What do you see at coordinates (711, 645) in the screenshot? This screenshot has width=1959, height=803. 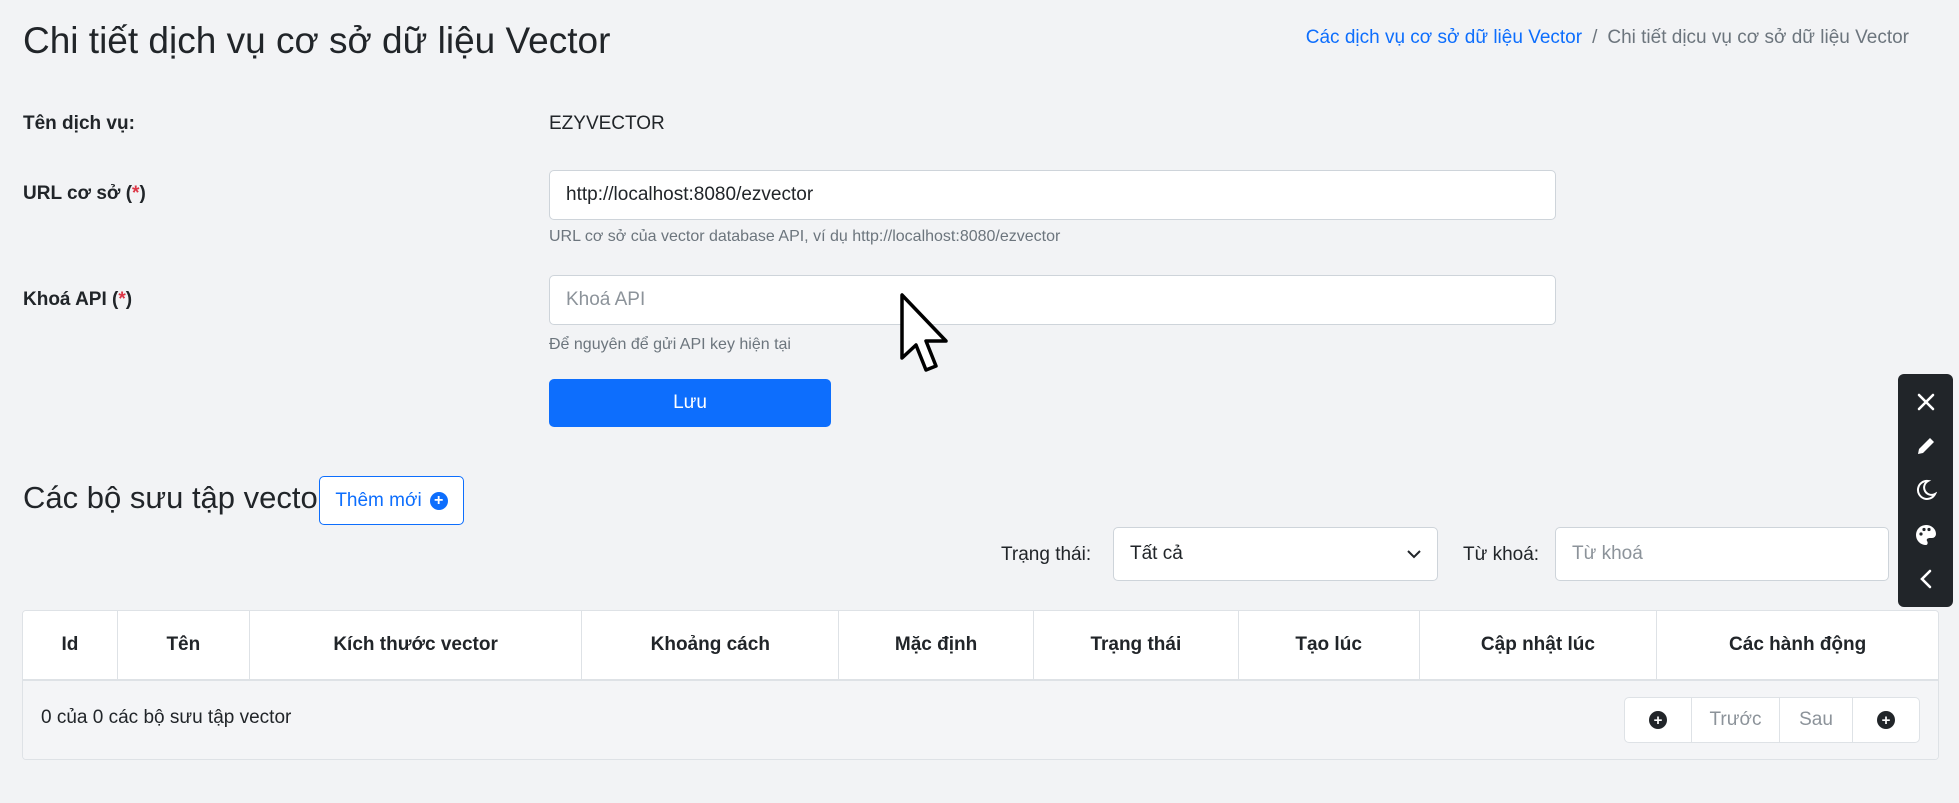 I see `column-header-distance: Khoảng cách` at bounding box center [711, 645].